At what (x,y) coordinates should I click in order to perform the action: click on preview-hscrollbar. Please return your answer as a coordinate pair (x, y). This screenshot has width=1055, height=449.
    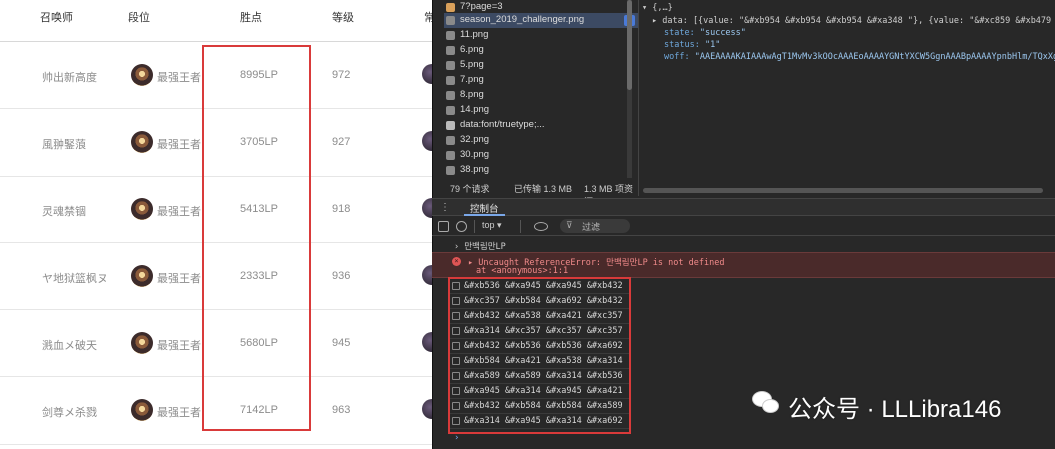
    Looking at the image, I should click on (847, 191).